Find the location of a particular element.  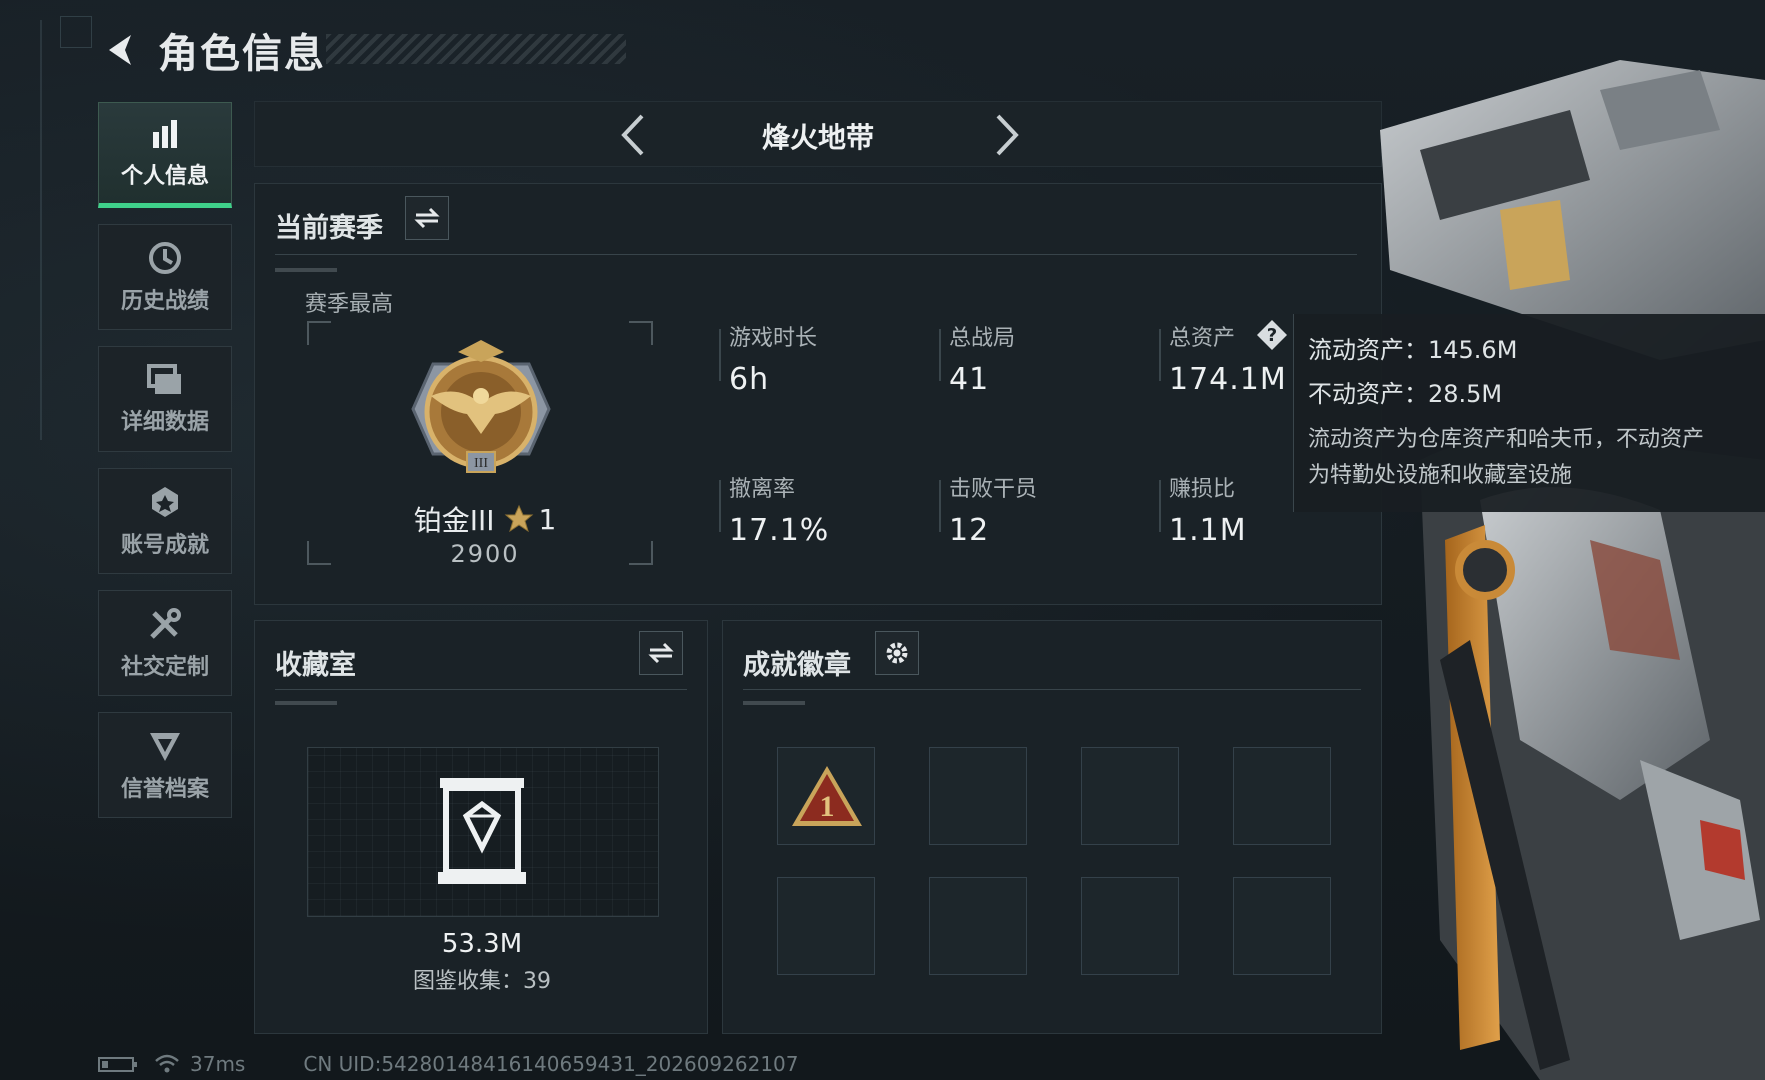

season-switch-button is located at coordinates (427, 218).